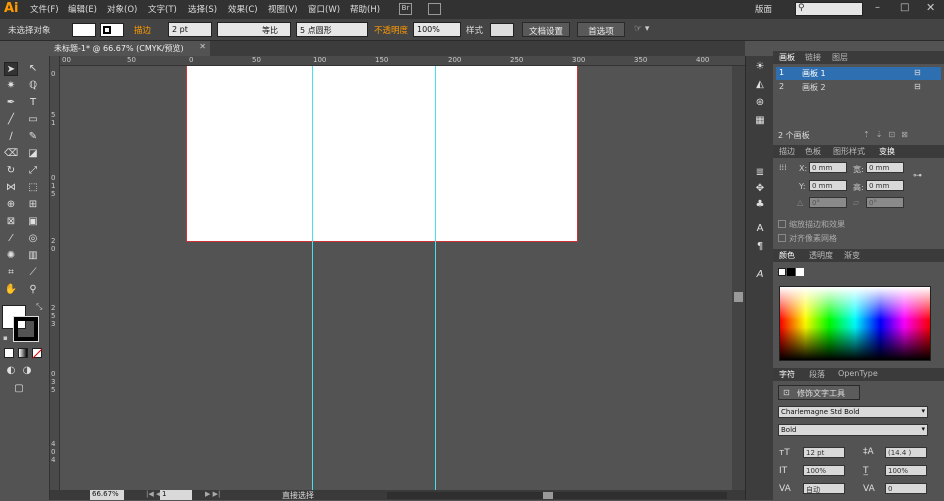 The image size is (944, 501). Describe the element at coordinates (787, 57) in the screenshot. I see `tab-artboards: 画板` at that location.